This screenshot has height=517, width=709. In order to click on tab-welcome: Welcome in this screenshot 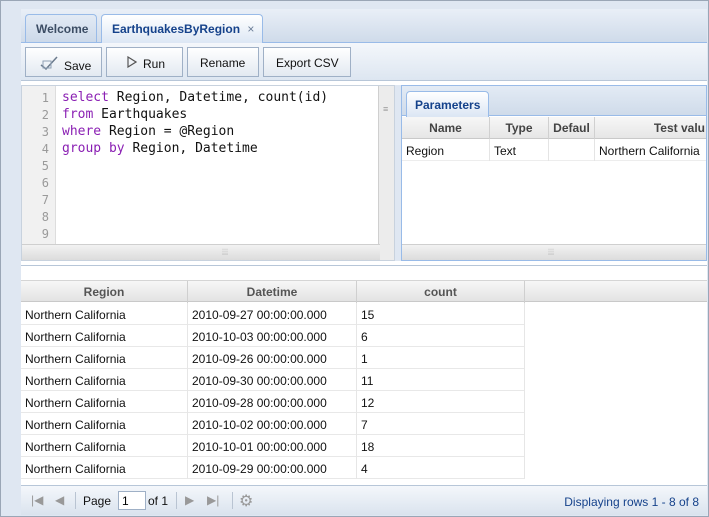, I will do `click(61, 28)`.